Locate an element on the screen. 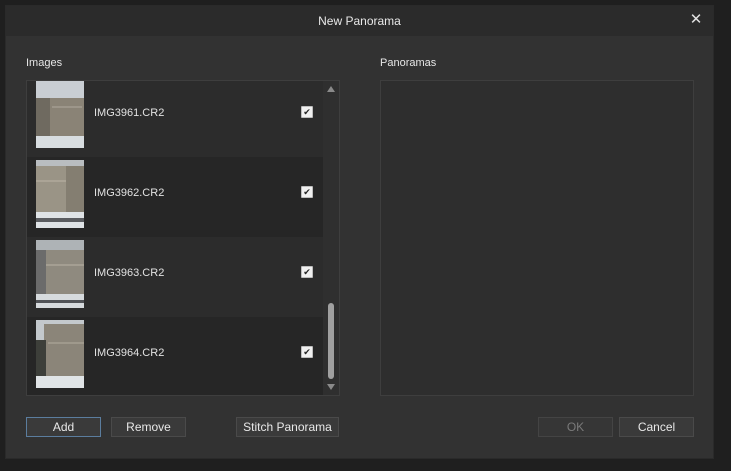  scroll-down-arrow-icon is located at coordinates (331, 387).